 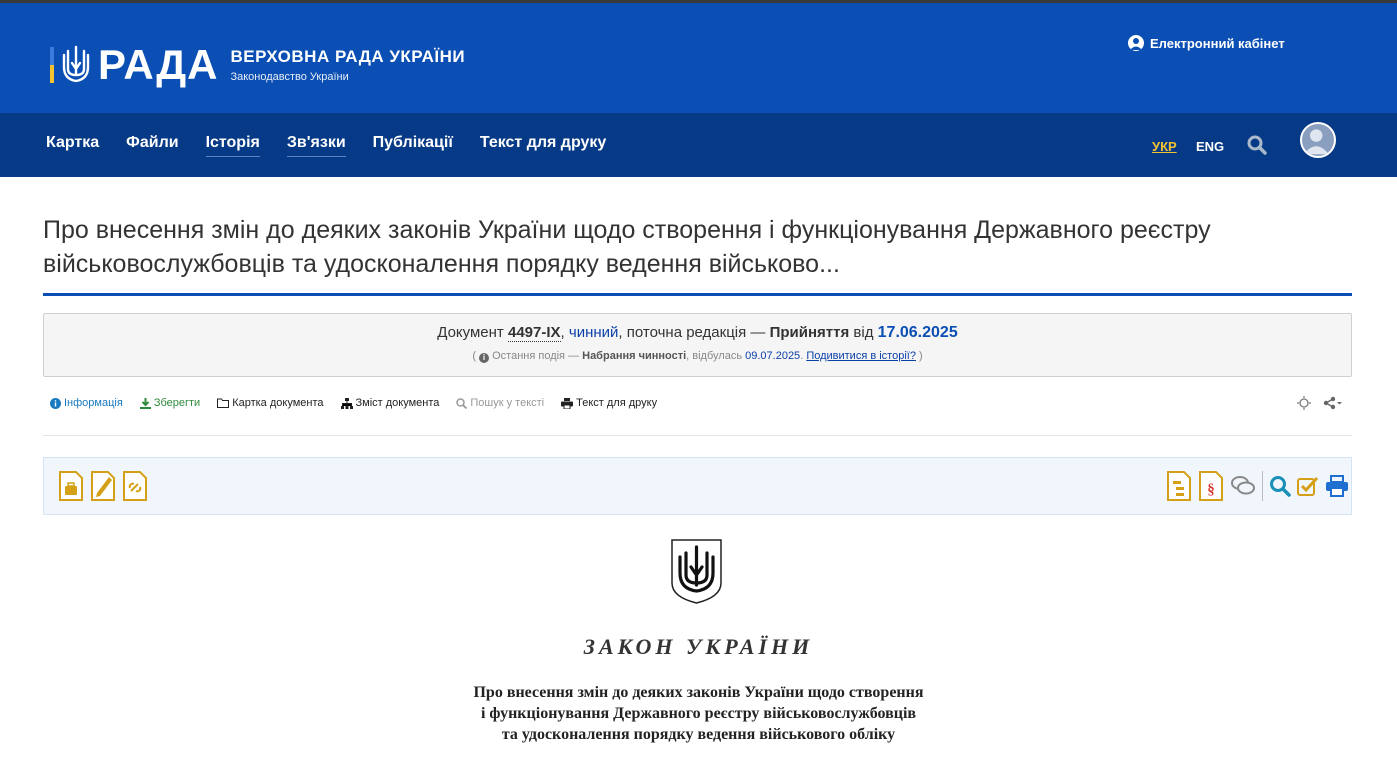 What do you see at coordinates (1304, 403) in the screenshot?
I see `brightness-icon` at bounding box center [1304, 403].